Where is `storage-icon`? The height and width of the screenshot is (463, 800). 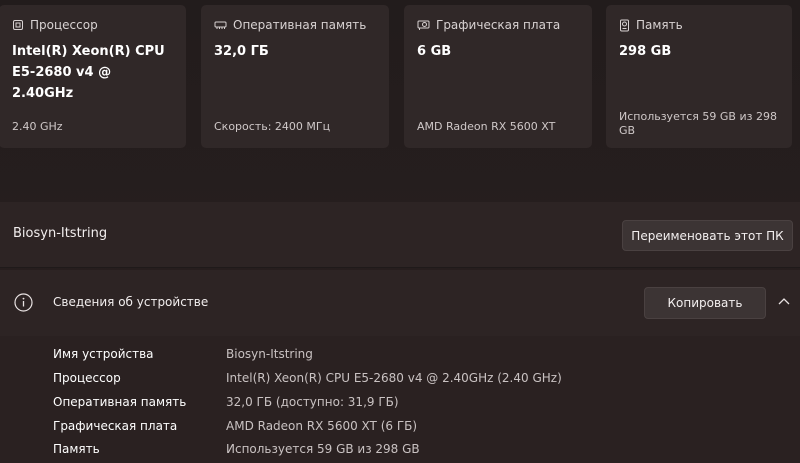 storage-icon is located at coordinates (624, 25).